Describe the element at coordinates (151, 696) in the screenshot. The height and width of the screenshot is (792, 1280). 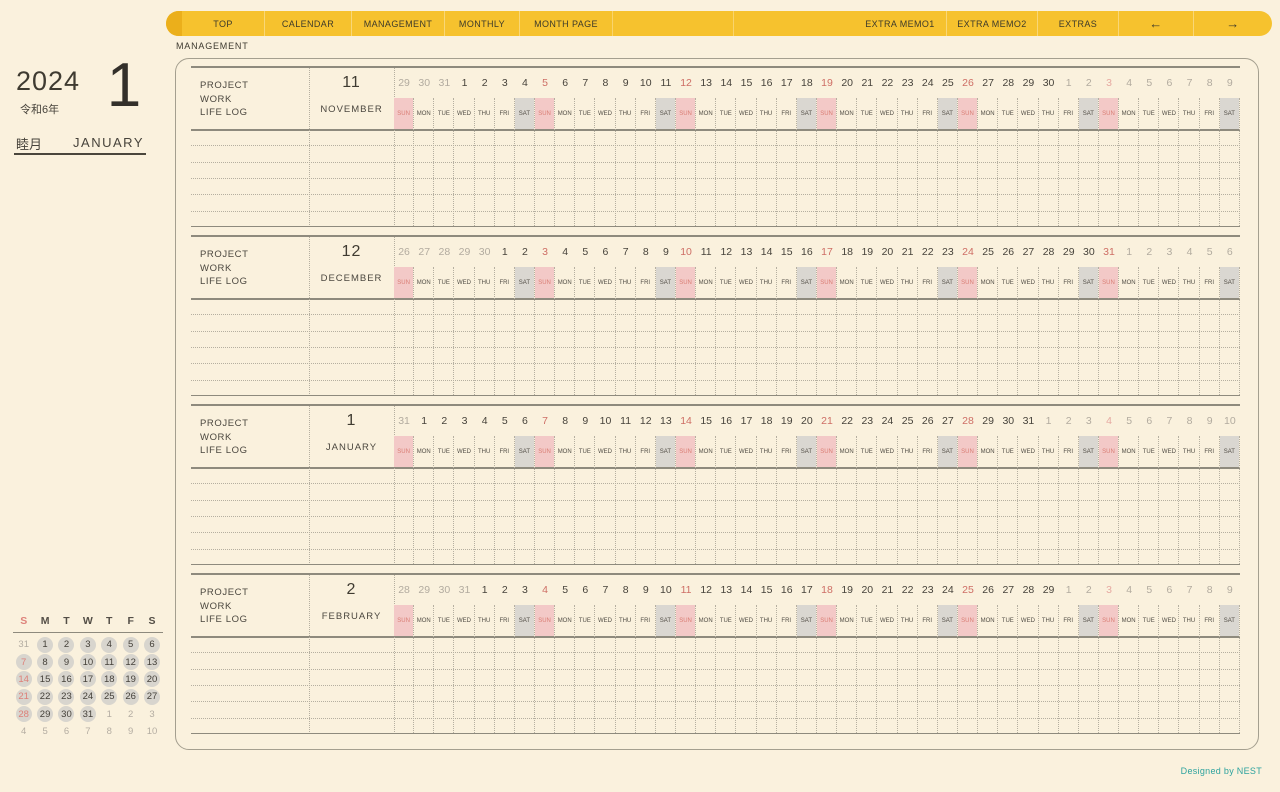
I see `mini-day-cell: 27` at that location.